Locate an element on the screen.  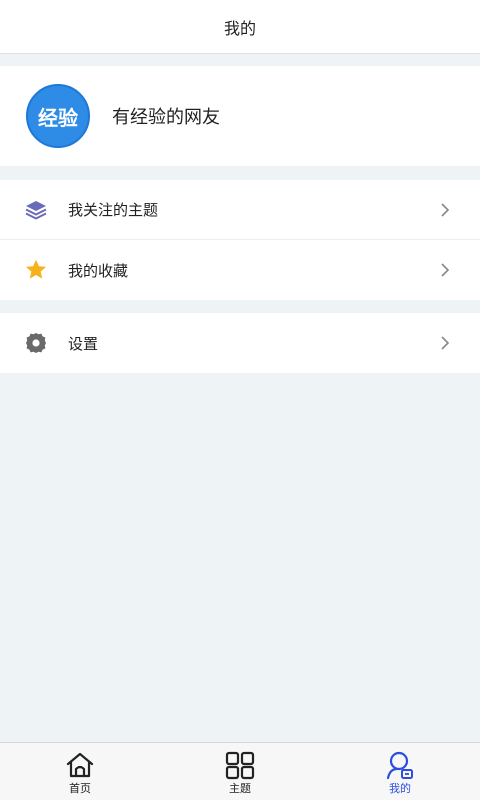
tab-label: 主题 is located at coordinates (240, 788).